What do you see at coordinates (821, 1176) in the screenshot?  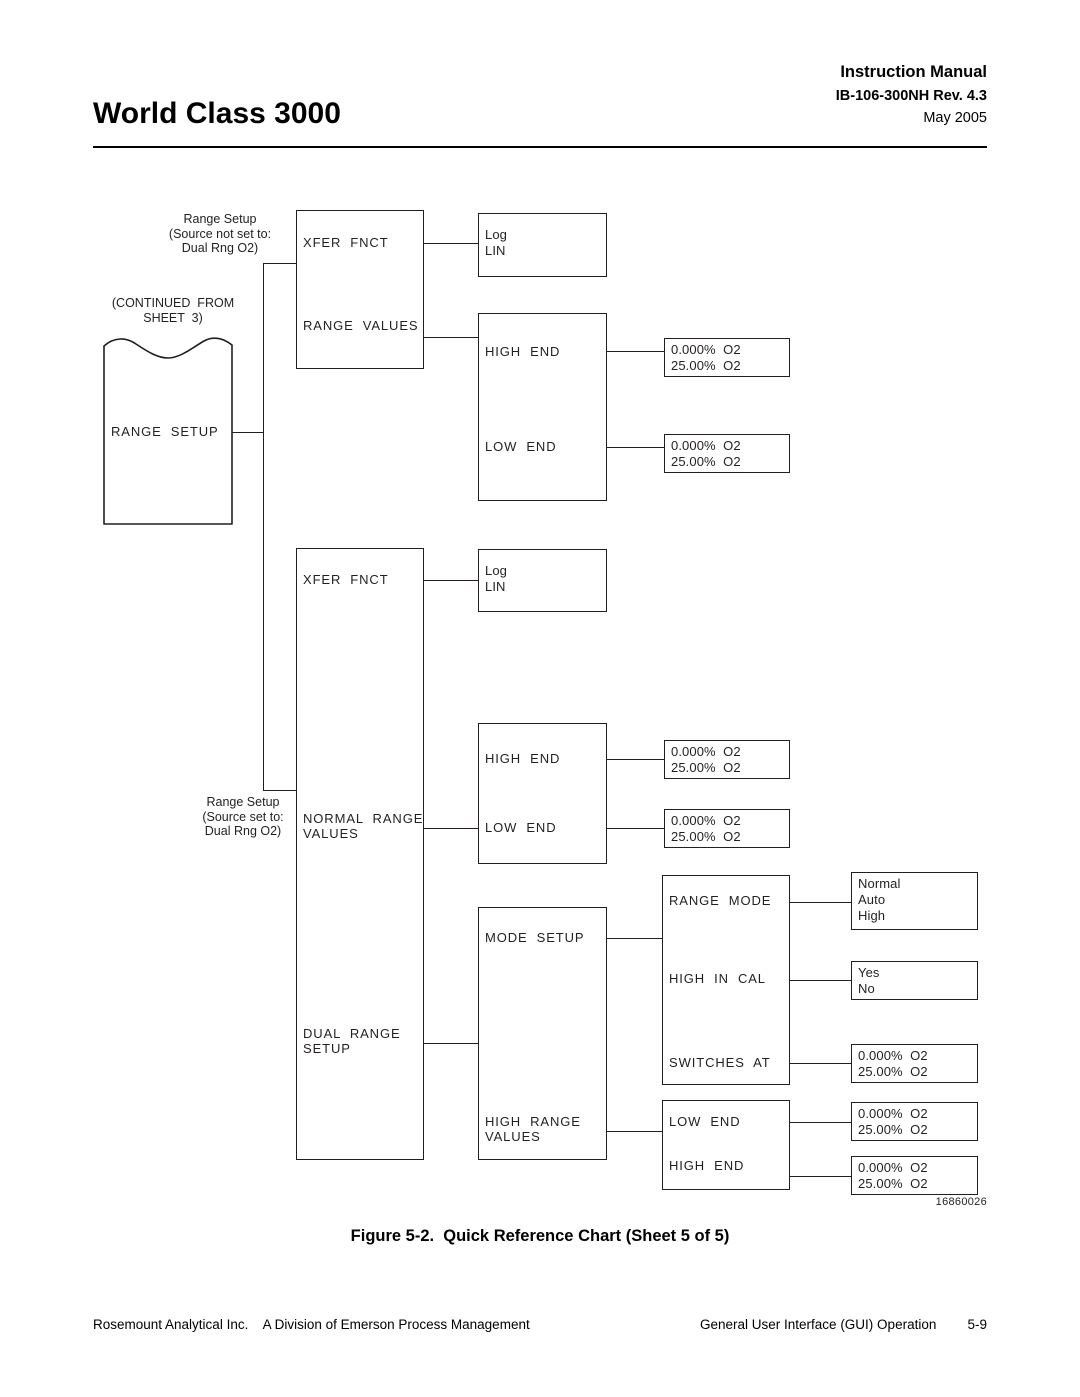 I see `connector-high-end-high-range-to-value` at bounding box center [821, 1176].